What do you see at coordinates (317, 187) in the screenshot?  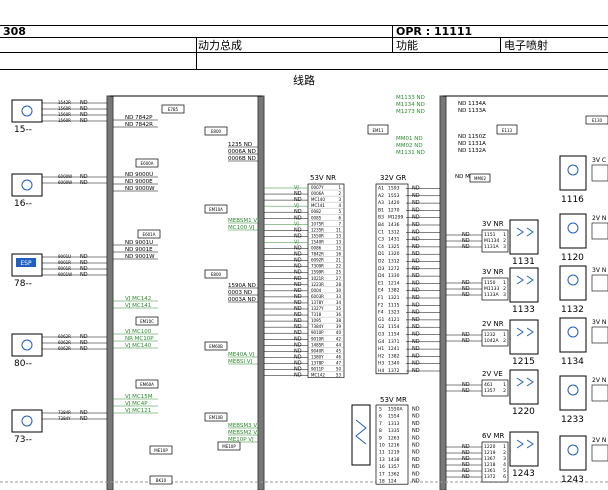 I see `connector-pin-code: 0007Y` at bounding box center [317, 187].